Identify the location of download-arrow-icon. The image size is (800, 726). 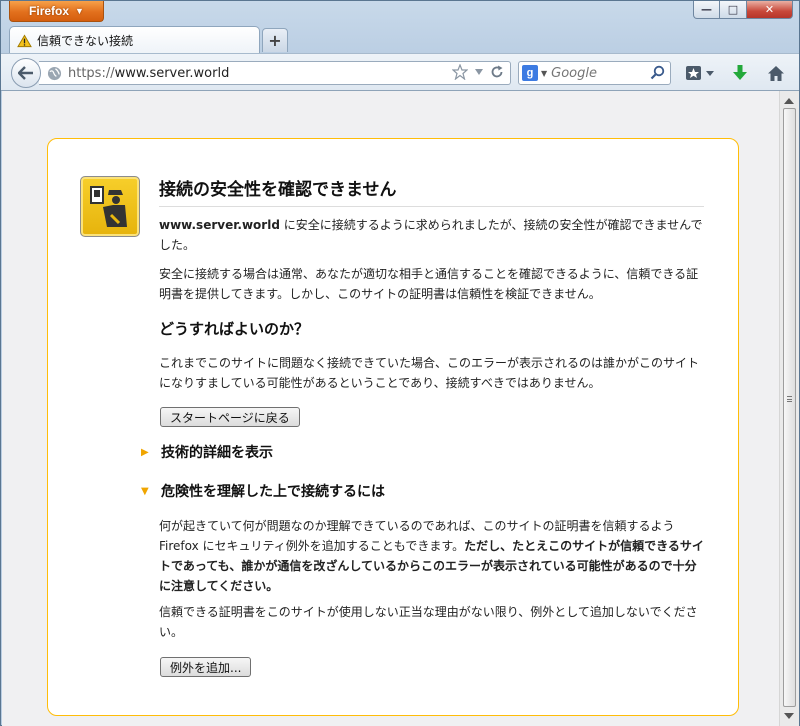
(740, 72).